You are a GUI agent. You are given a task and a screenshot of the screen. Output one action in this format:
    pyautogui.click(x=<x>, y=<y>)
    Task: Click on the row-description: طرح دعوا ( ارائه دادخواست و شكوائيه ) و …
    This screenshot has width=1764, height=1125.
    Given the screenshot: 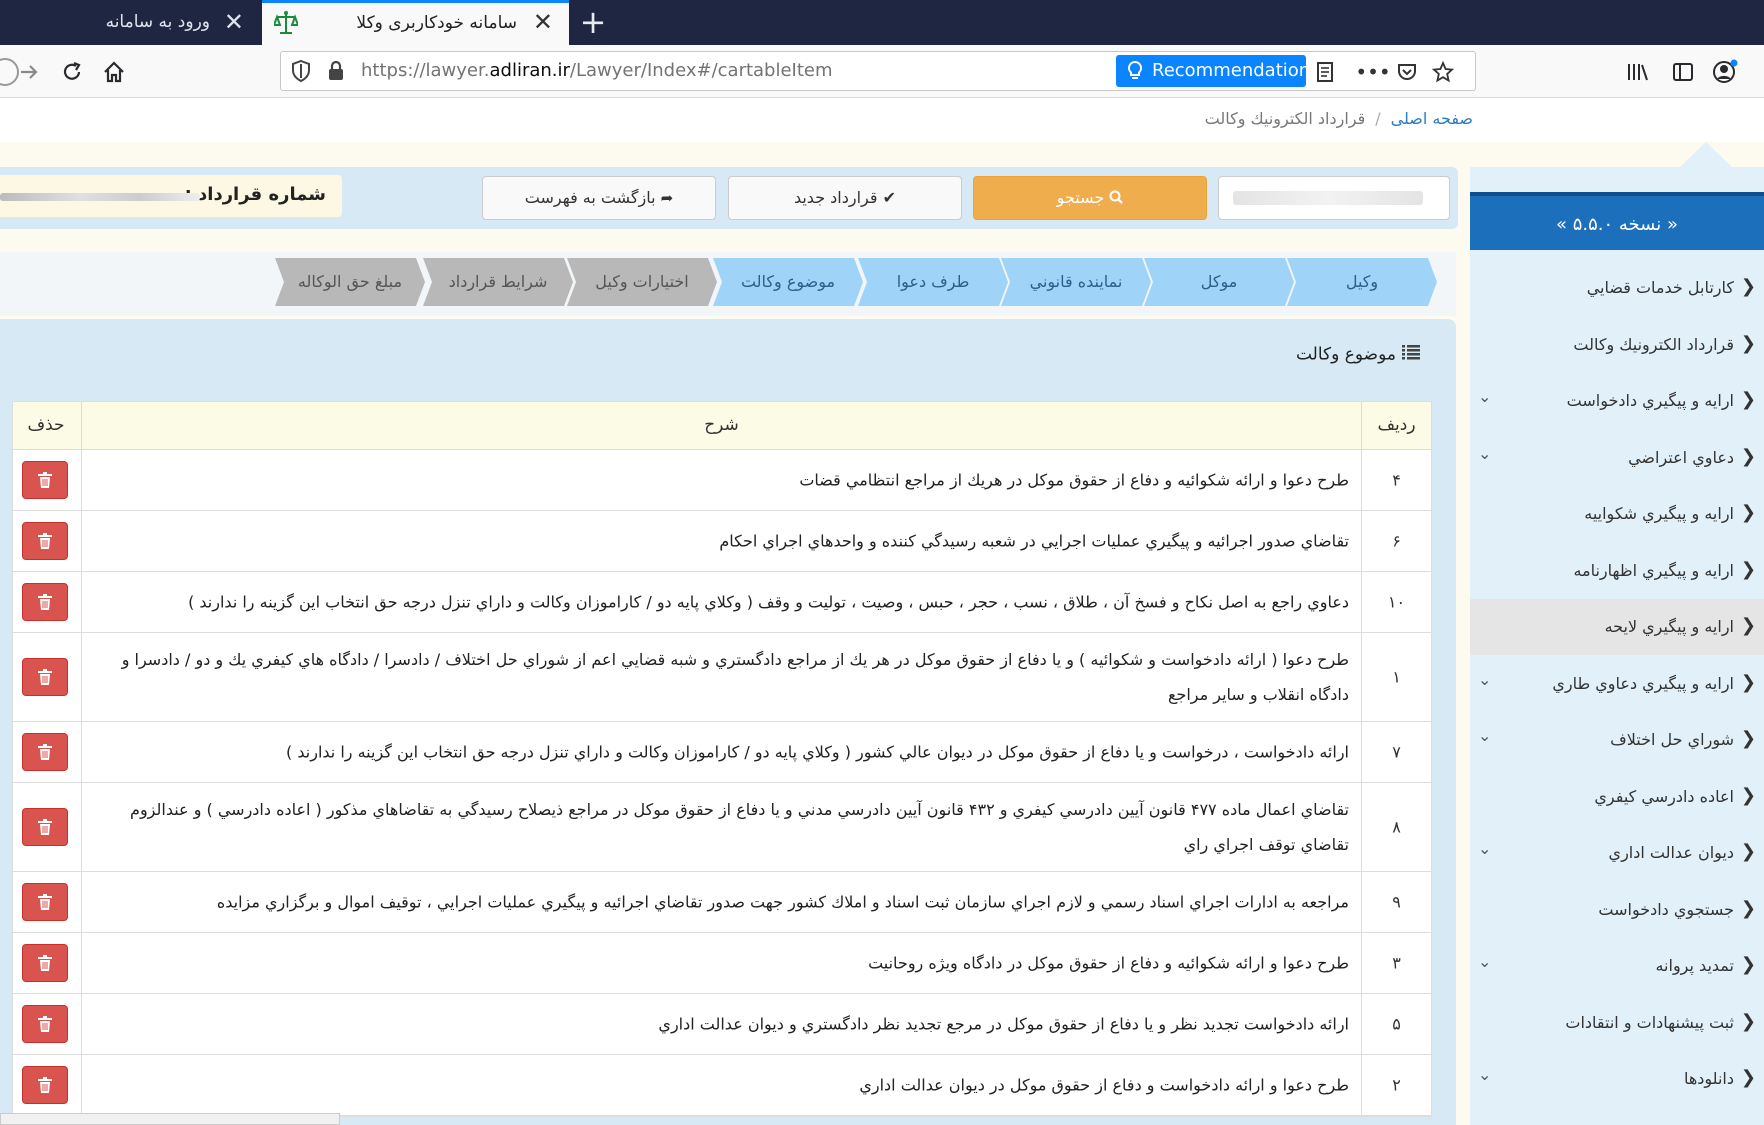 What is the action you would take?
    pyautogui.click(x=735, y=677)
    